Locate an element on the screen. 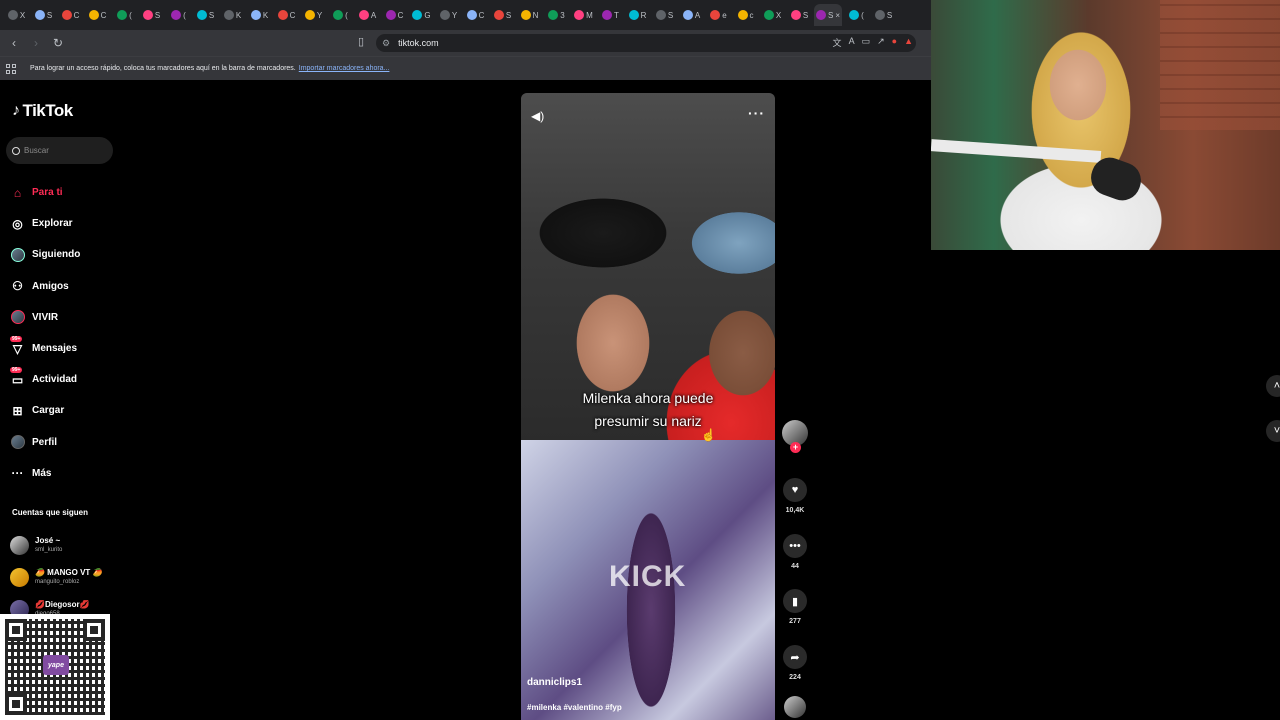 Image resolution: width=1280 pixels, height=720 pixels. list-item: José ~ sml_kurito is located at coordinates (56, 545).